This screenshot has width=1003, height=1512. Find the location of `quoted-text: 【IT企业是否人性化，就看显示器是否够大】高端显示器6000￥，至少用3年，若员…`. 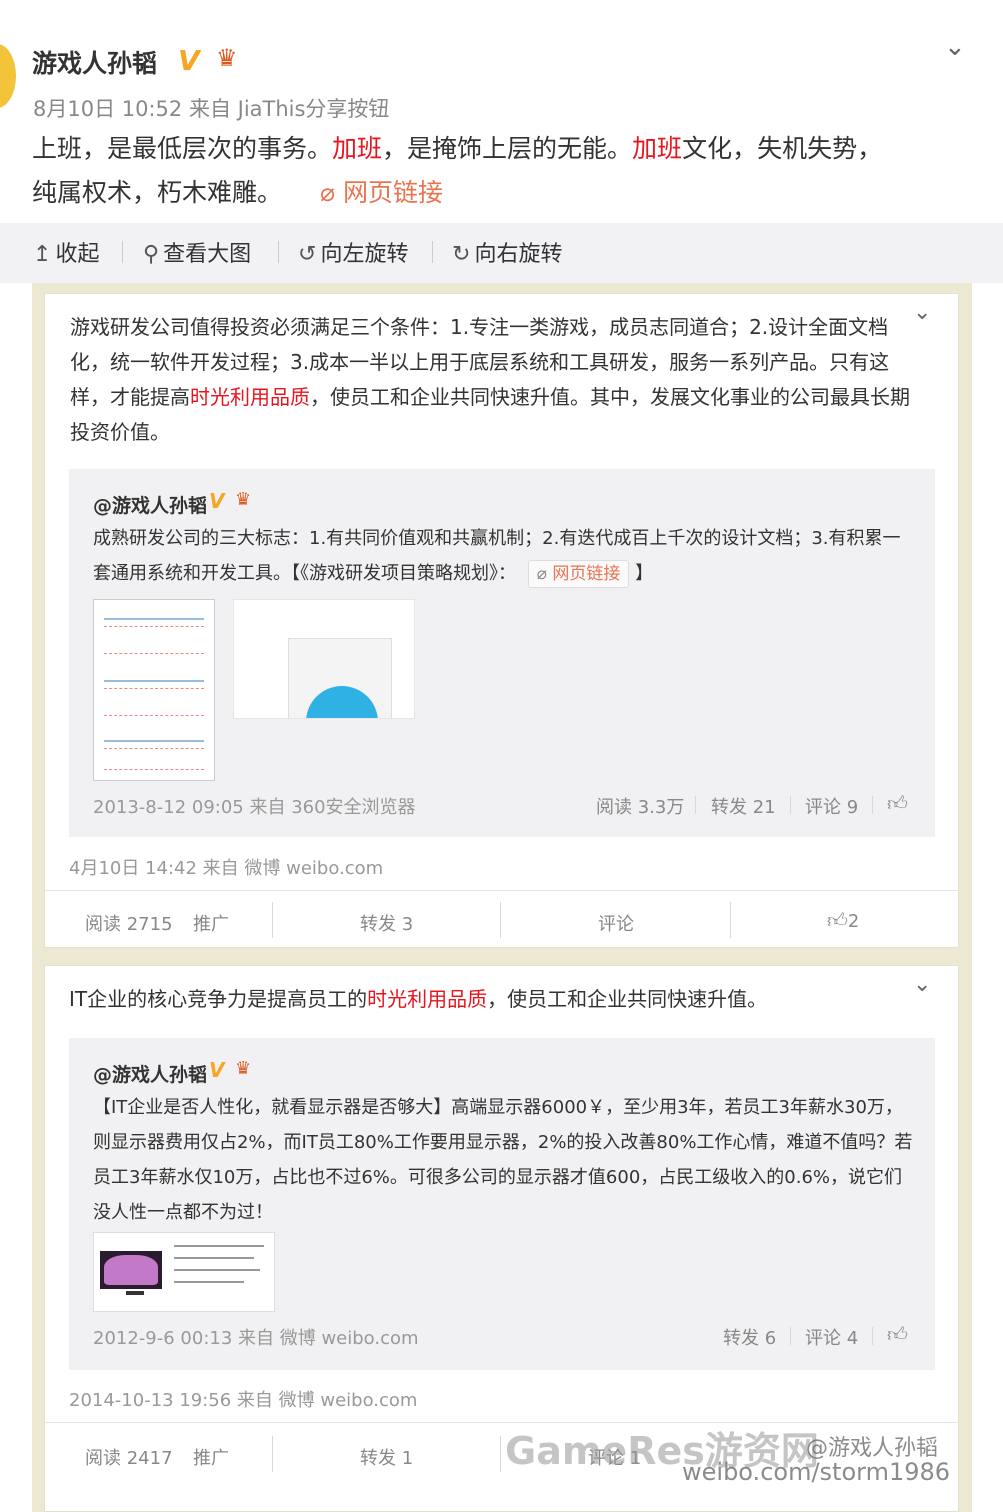

quoted-text: 【IT企业是否人性化，就看显示器是否够大】高端显示器6000￥，至少用3年，若员… is located at coordinates (503, 1160).